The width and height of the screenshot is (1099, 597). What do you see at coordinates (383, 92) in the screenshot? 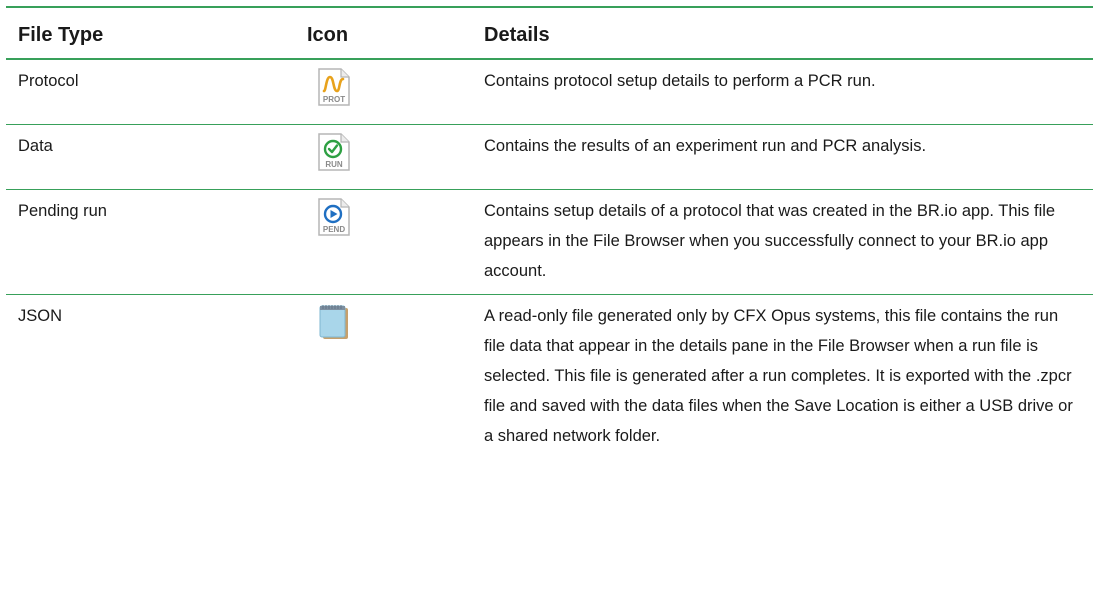
I see `icon-cell: PROT` at bounding box center [383, 92].